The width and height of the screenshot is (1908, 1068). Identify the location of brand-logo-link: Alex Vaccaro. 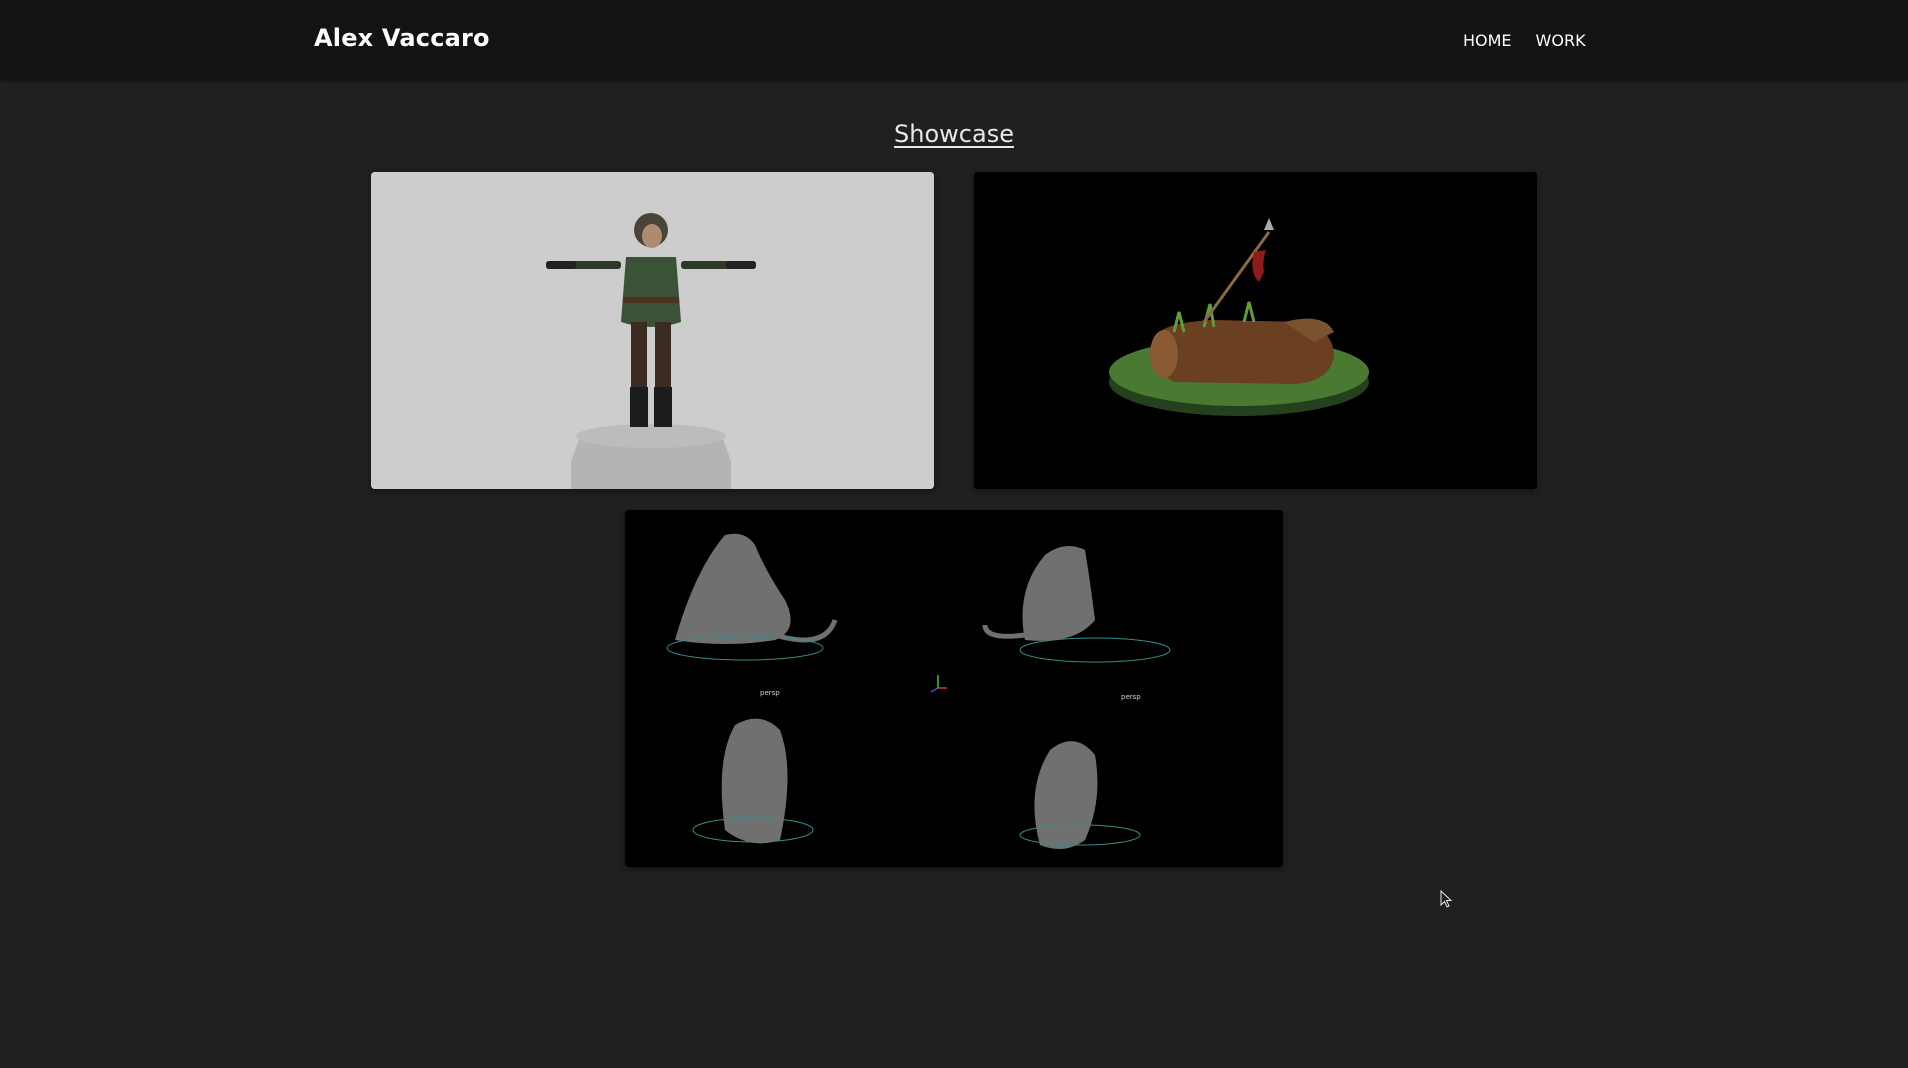
(402, 38).